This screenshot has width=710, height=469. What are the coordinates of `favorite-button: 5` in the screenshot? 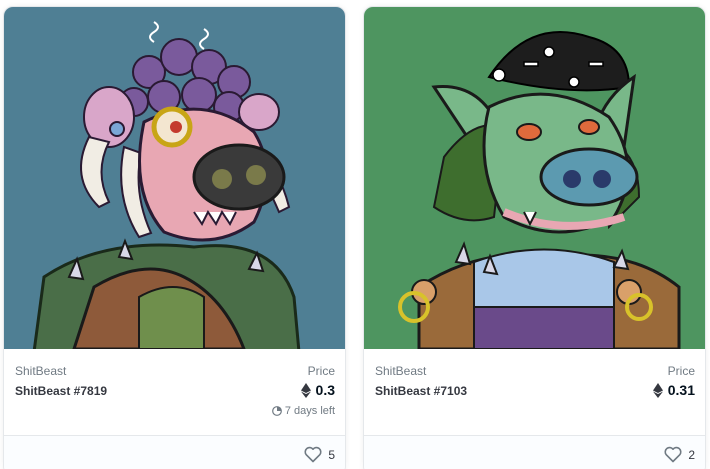 It's located at (319, 454).